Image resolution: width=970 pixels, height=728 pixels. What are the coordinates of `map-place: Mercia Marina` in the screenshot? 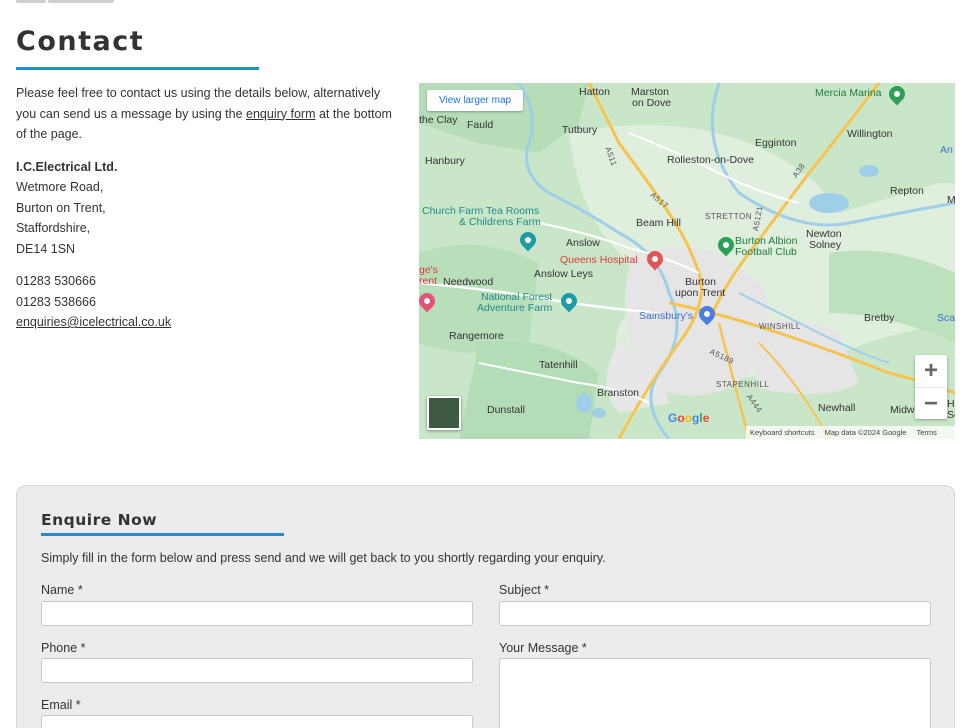 It's located at (848, 93).